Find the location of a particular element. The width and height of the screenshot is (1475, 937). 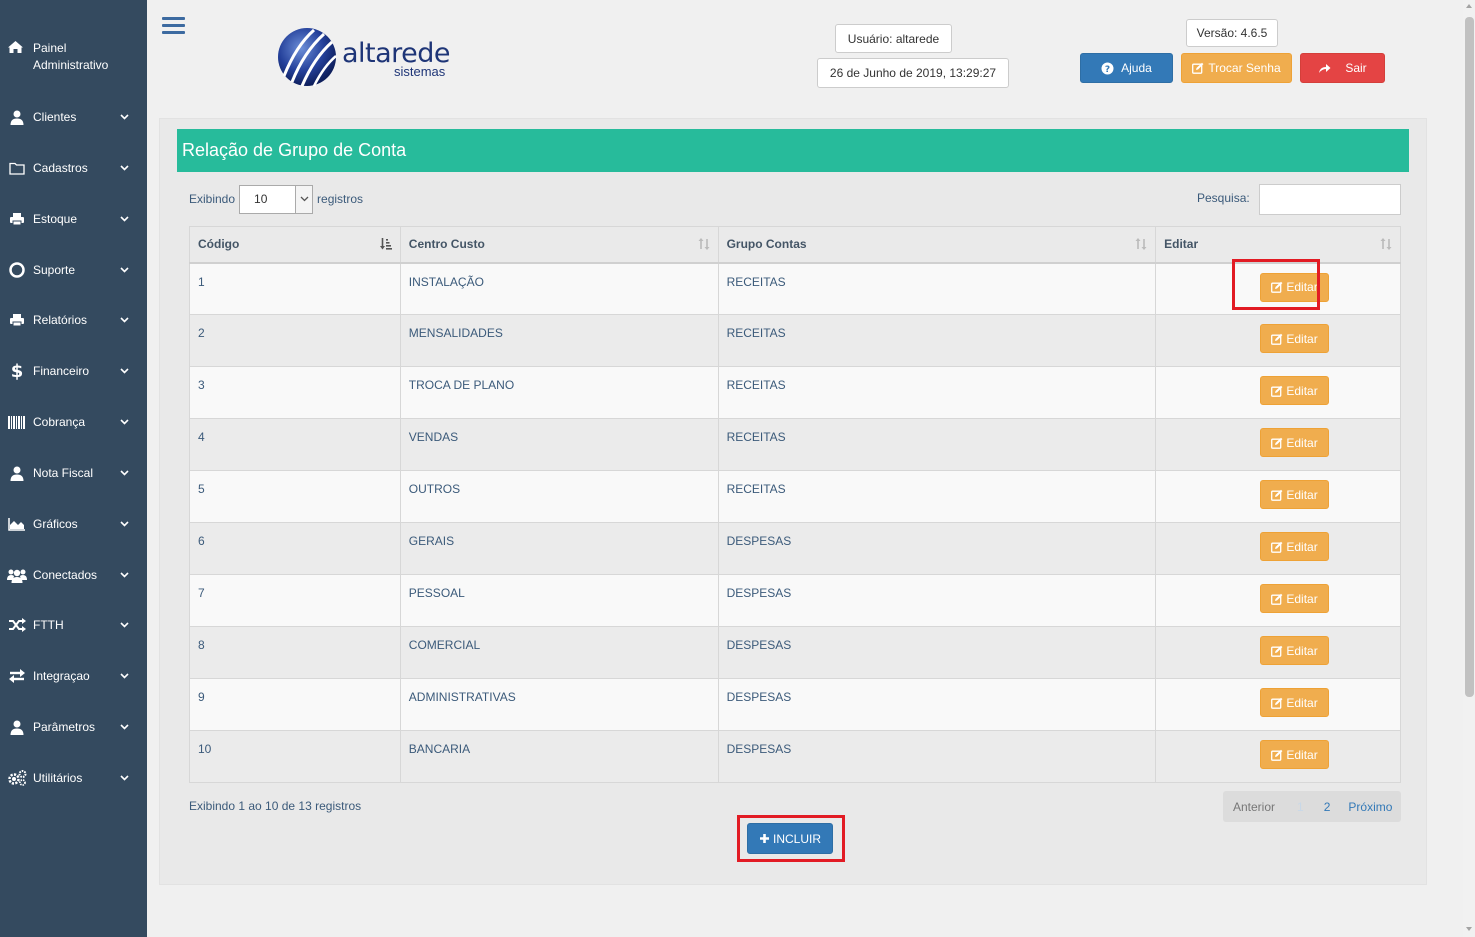

help-button: ? Ajuda is located at coordinates (1126, 68).